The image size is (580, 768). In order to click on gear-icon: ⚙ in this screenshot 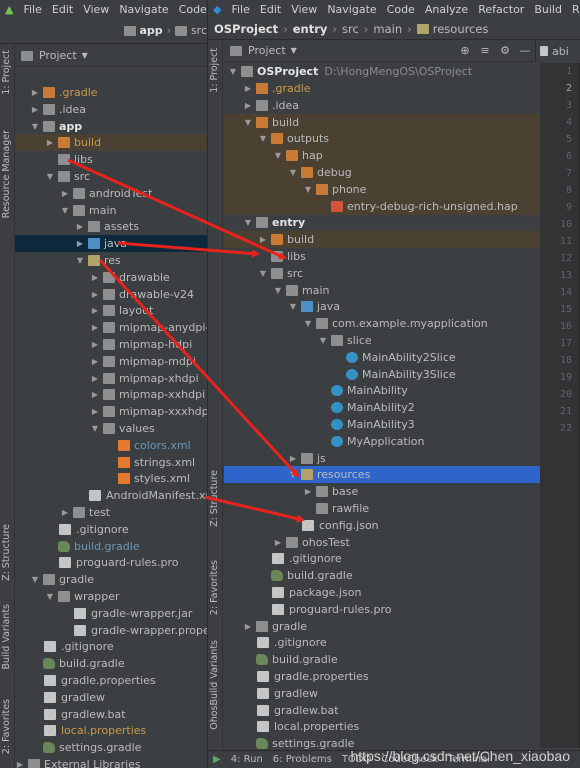, I will do `click(505, 50)`.